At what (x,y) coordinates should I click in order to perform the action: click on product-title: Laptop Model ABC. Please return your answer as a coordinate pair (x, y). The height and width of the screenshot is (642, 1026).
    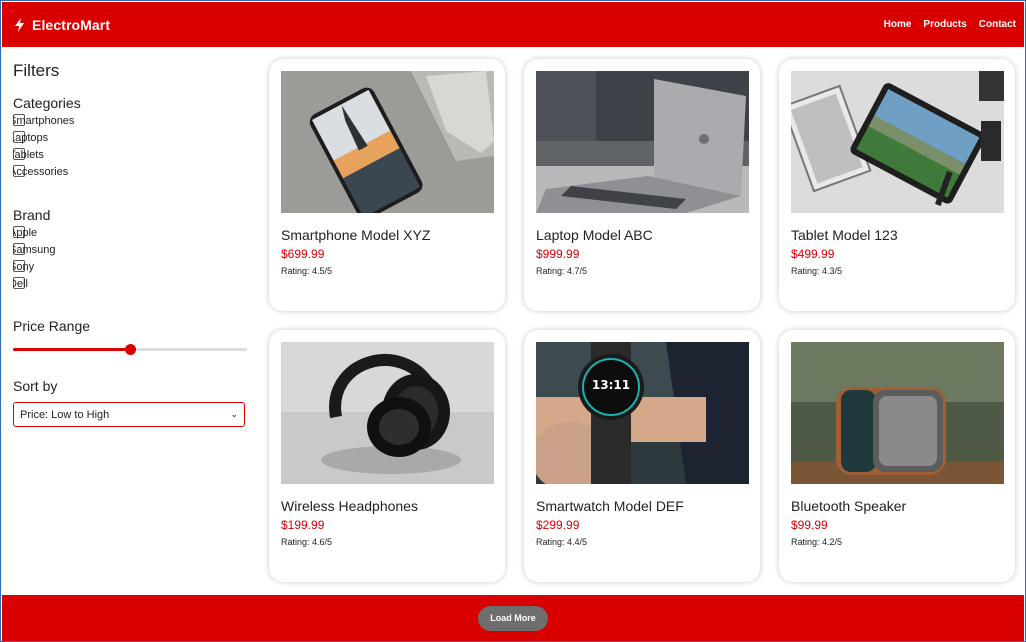
    Looking at the image, I should click on (594, 235).